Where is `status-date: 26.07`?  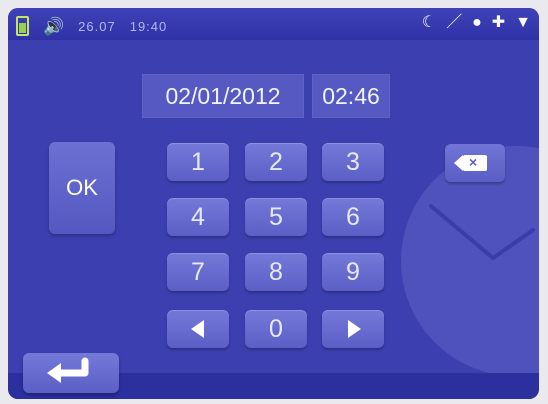 status-date: 26.07 is located at coordinates (97, 26).